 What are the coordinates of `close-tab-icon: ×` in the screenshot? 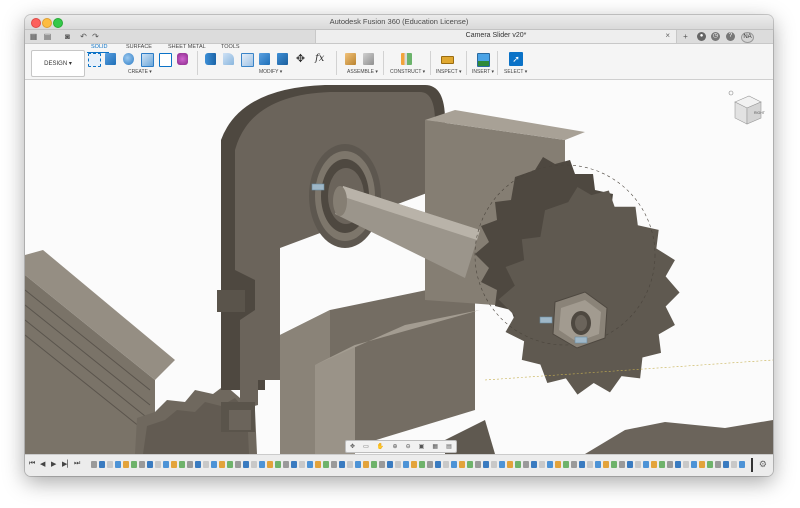 It's located at (667, 35).